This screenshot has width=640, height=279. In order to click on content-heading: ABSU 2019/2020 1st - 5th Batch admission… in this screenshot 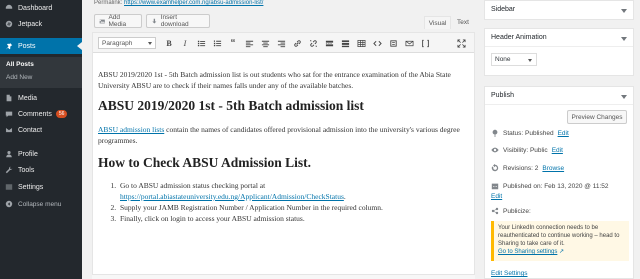, I will do `click(231, 105)`.